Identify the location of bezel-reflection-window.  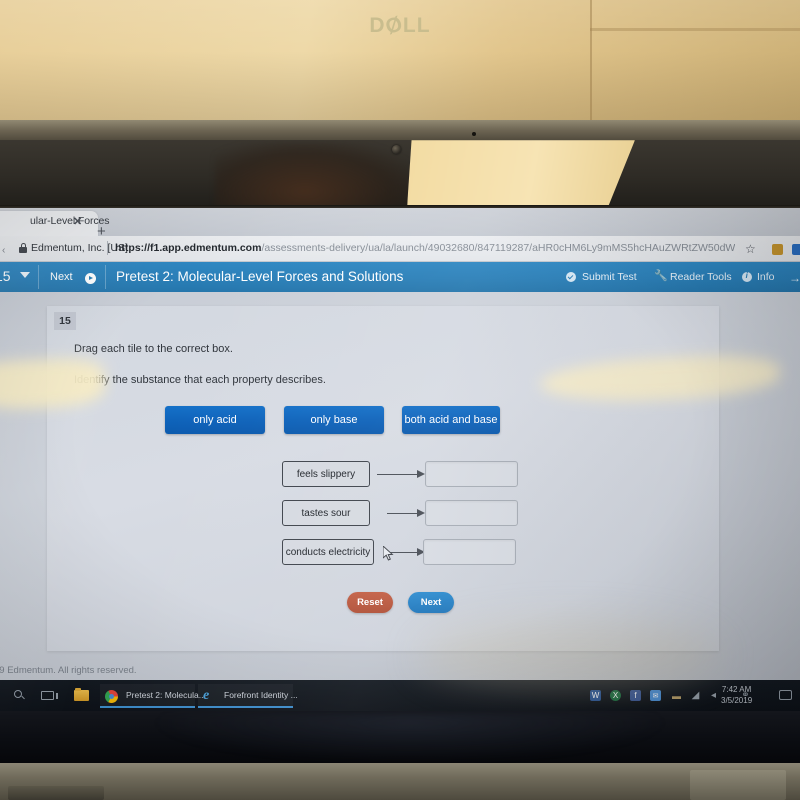
(521, 174).